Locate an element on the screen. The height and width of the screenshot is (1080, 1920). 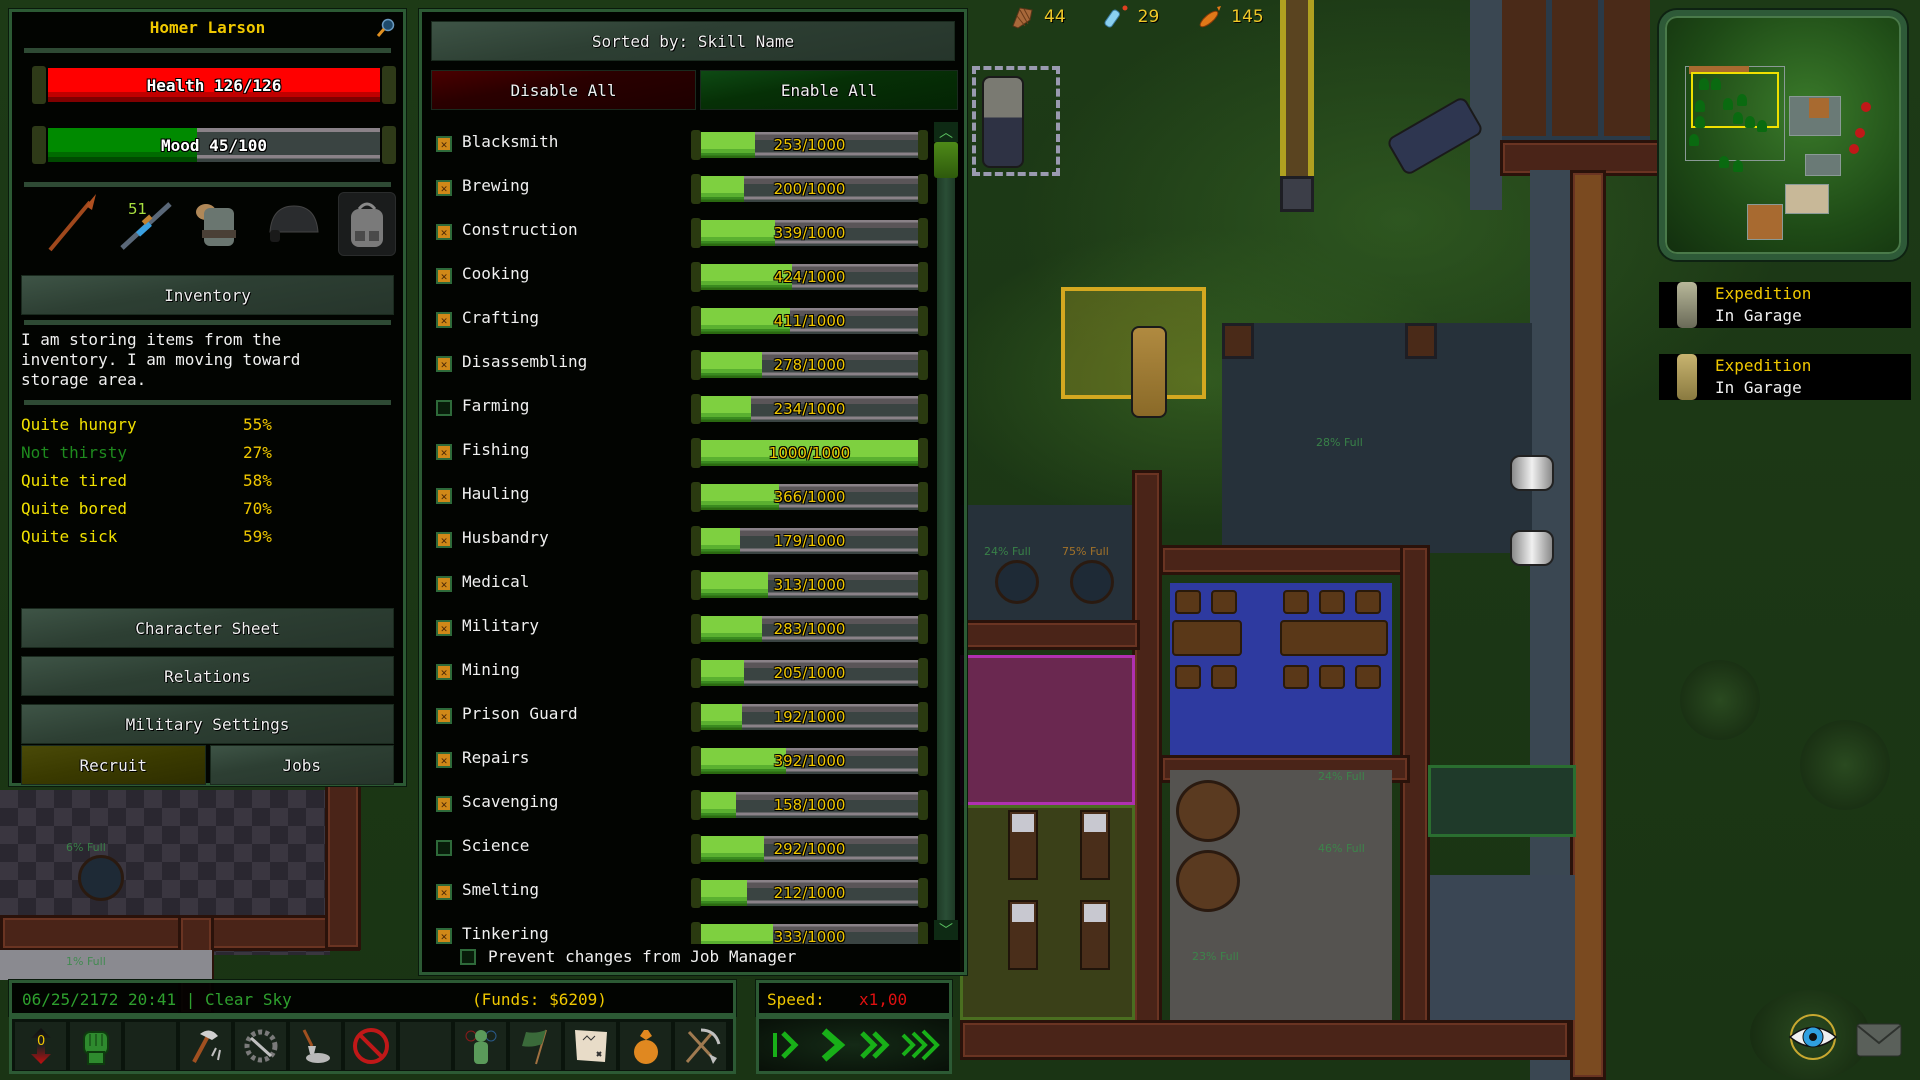
storage-room is located at coordinates (106, 965).